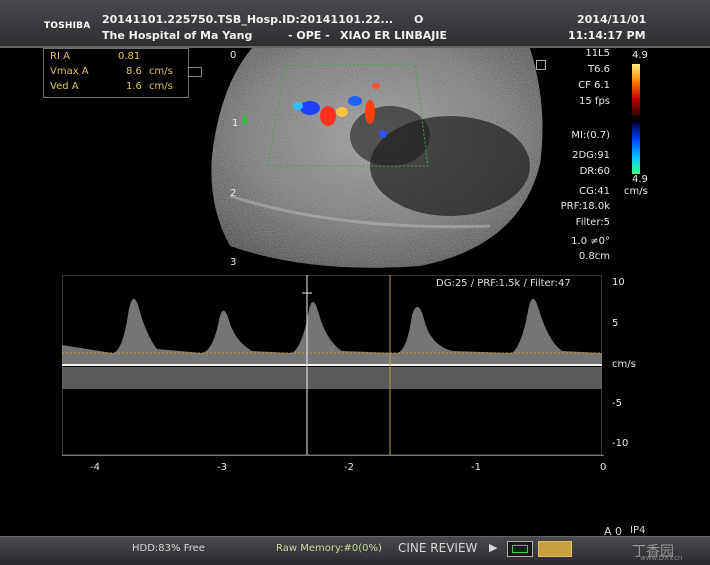 This screenshot has width=710, height=565. I want to click on vmax-label: Vmax A, so click(69, 71).